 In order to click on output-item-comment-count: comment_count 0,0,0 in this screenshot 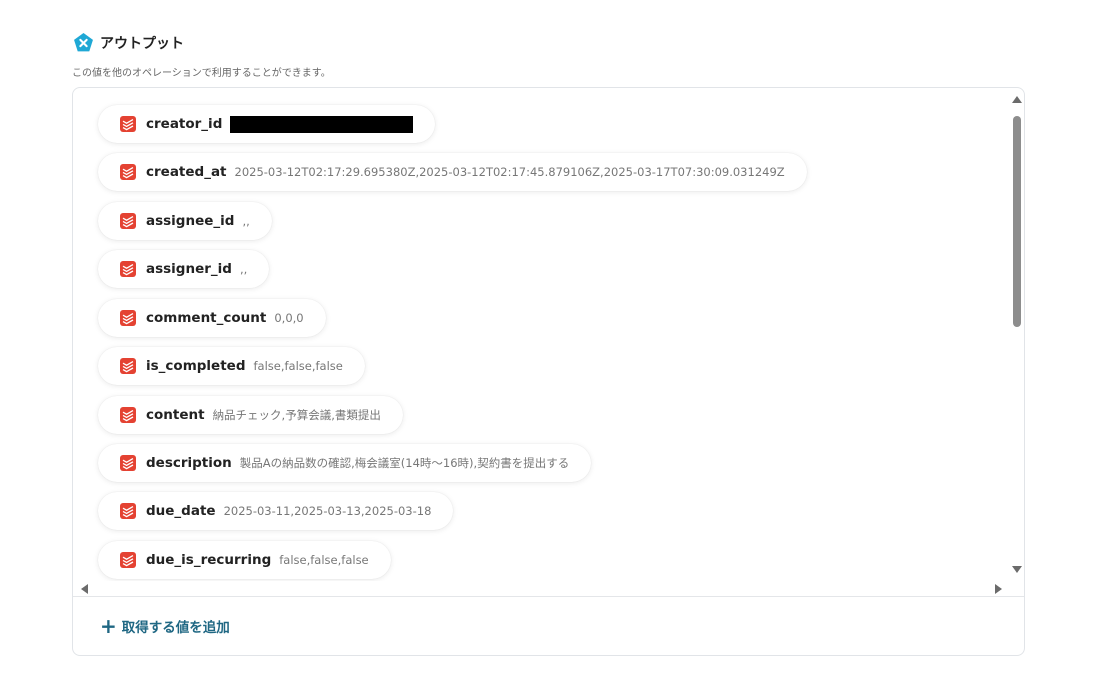, I will do `click(212, 318)`.